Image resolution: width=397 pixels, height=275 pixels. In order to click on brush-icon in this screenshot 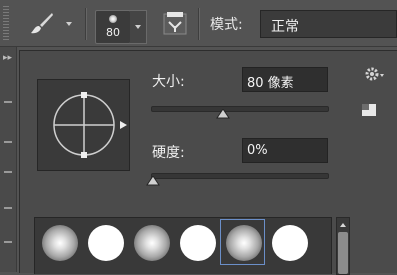, I will do `click(41, 24)`.